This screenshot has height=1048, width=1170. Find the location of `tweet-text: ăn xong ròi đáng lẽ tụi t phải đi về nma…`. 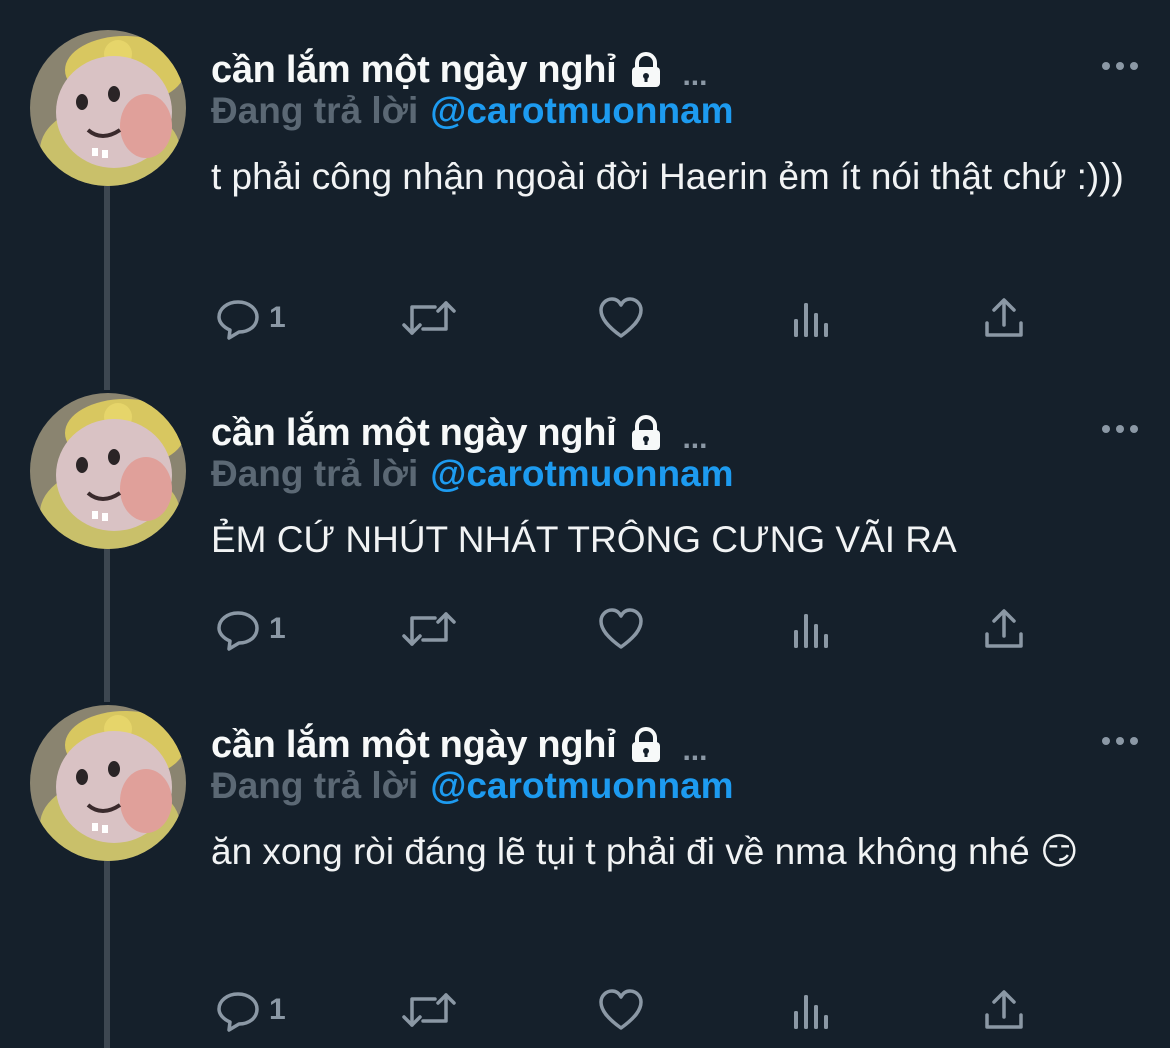

tweet-text: ăn xong ròi đáng lẽ tụi t phải đi về nma… is located at coordinates (645, 851).